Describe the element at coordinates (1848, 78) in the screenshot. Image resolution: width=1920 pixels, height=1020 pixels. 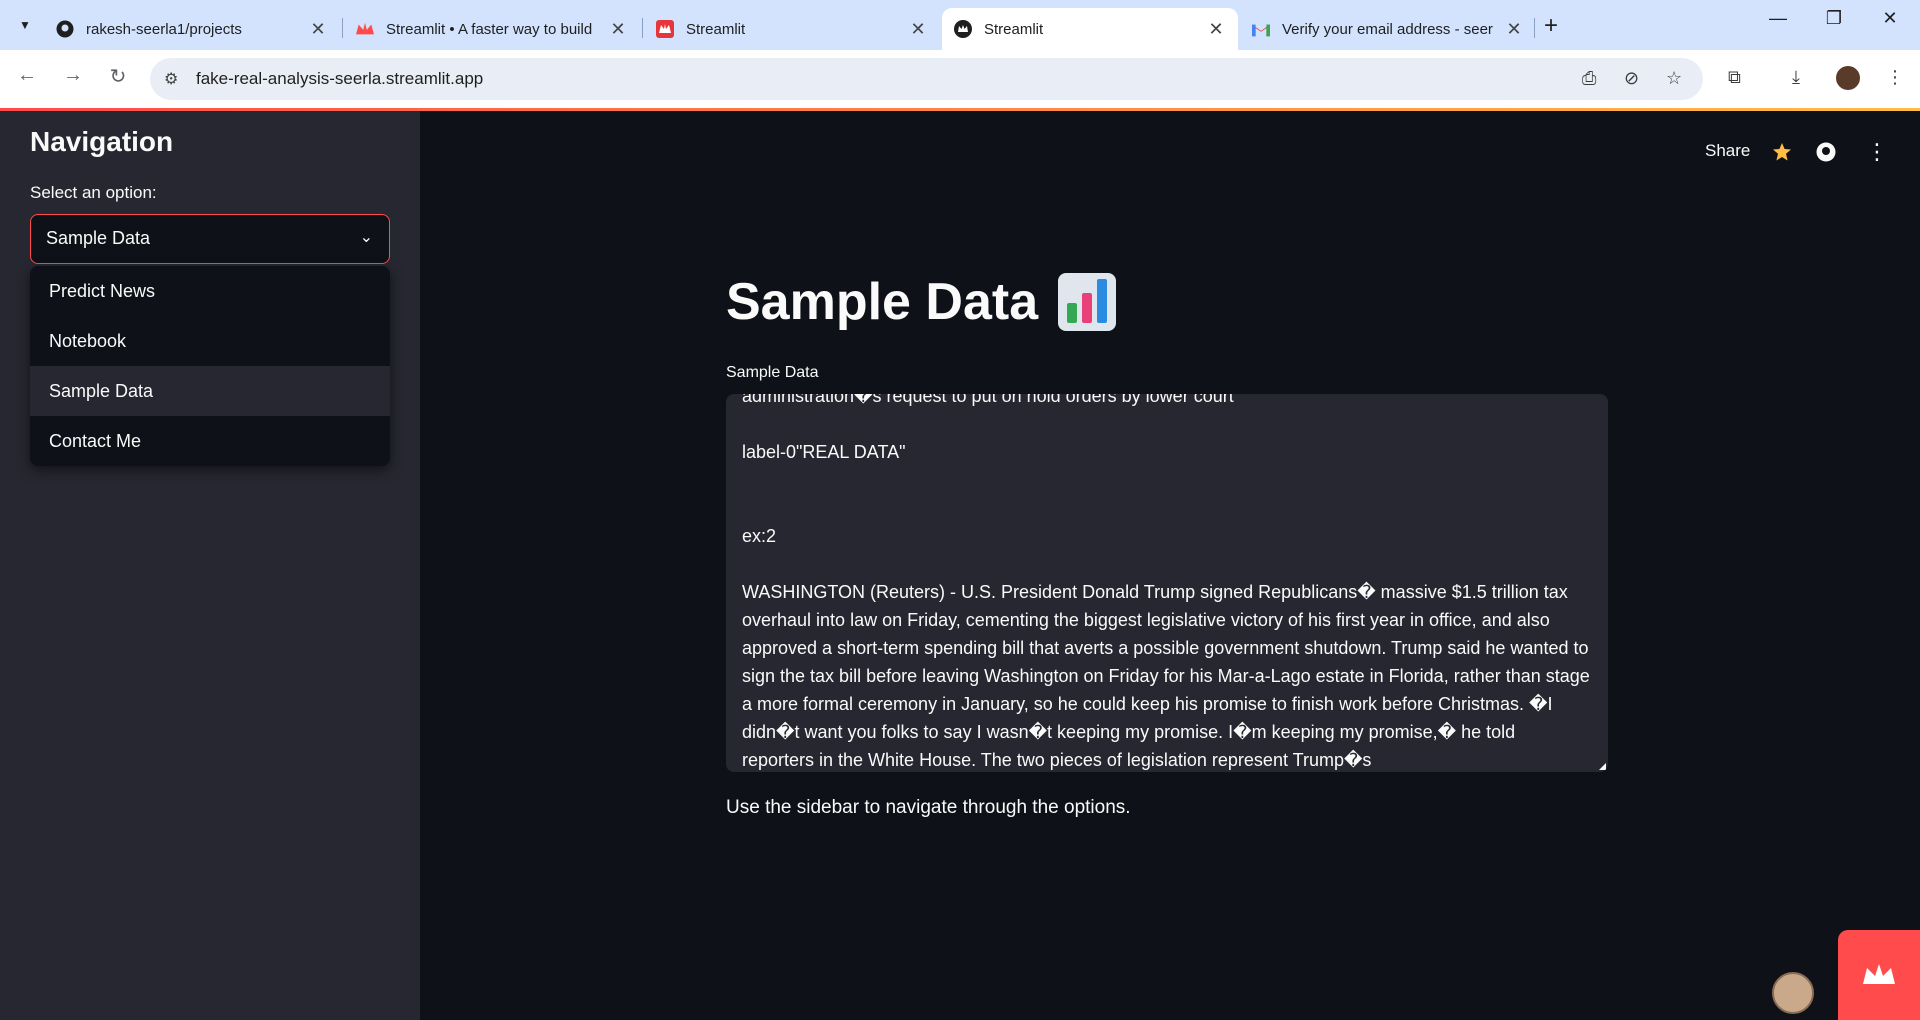
I see `profile-avatar` at that location.